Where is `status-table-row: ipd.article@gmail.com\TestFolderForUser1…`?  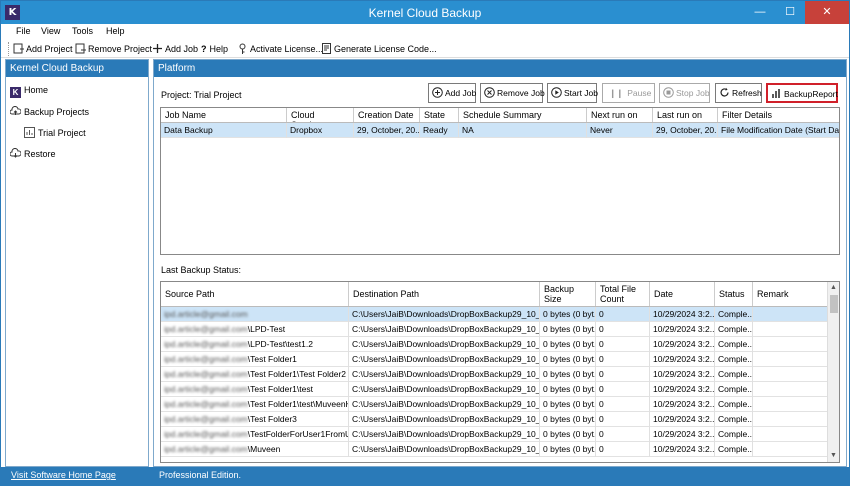 status-table-row: ipd.article@gmail.com\TestFolderForUser1… is located at coordinates (495, 434).